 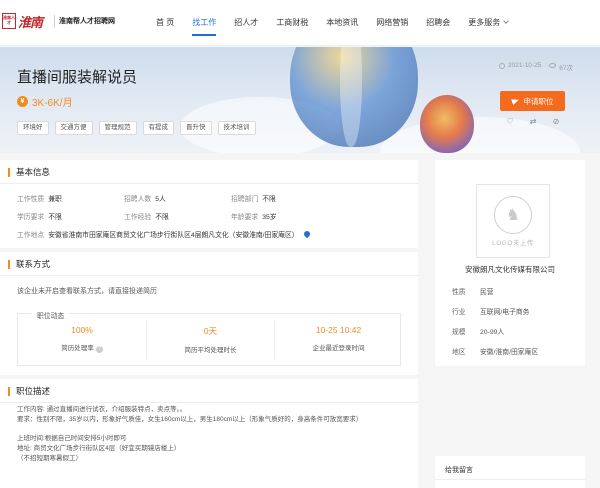 What do you see at coordinates (459, 292) in the screenshot?
I see `field-label: 性质` at bounding box center [459, 292].